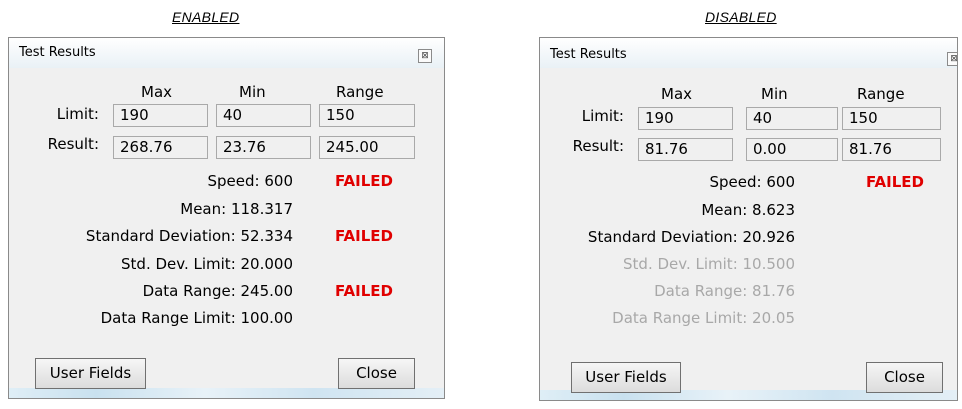 Image resolution: width=962 pixels, height=409 pixels. Describe the element at coordinates (206, 17) in the screenshot. I see `caption-enabled: ENABLED` at that location.